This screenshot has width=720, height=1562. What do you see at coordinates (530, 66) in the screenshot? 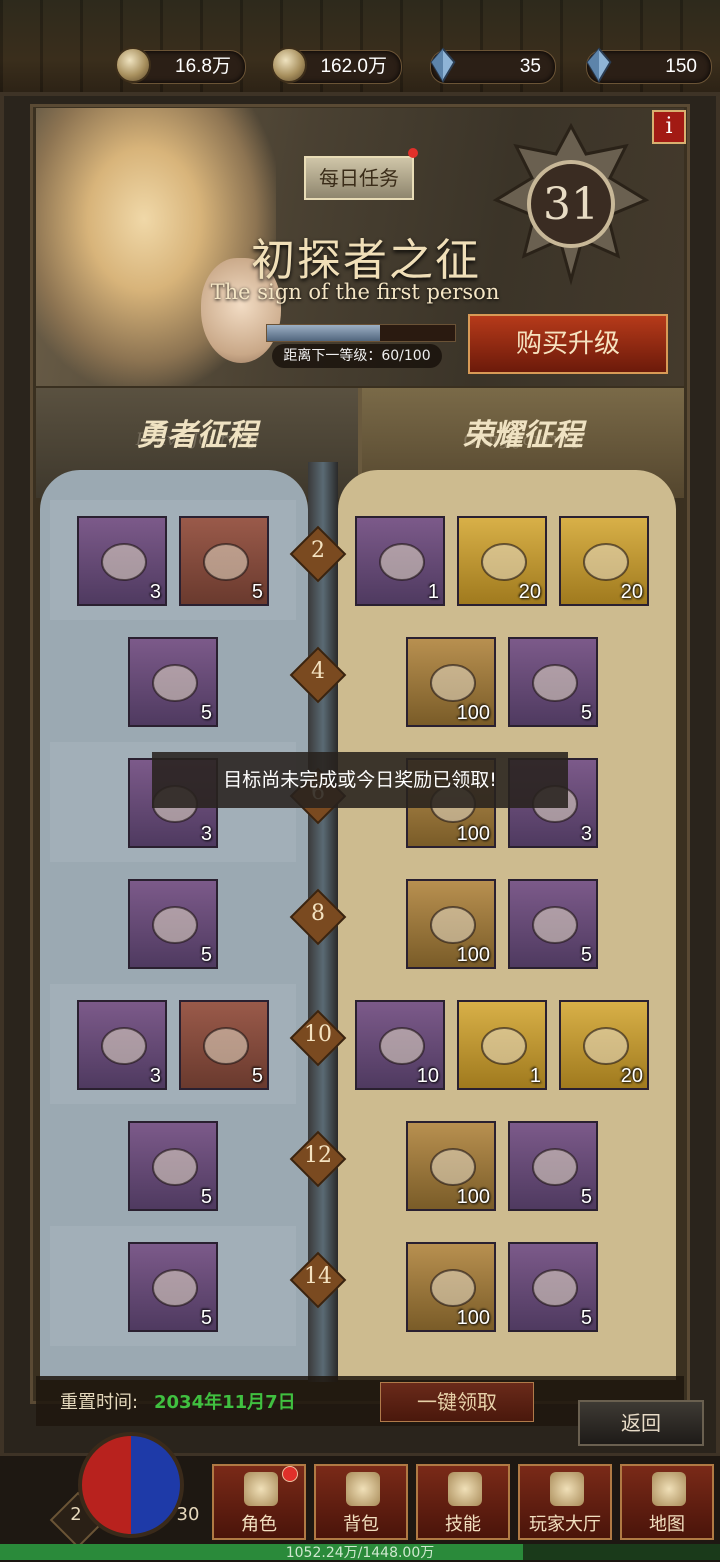
I see `currency-value: 35` at bounding box center [530, 66].